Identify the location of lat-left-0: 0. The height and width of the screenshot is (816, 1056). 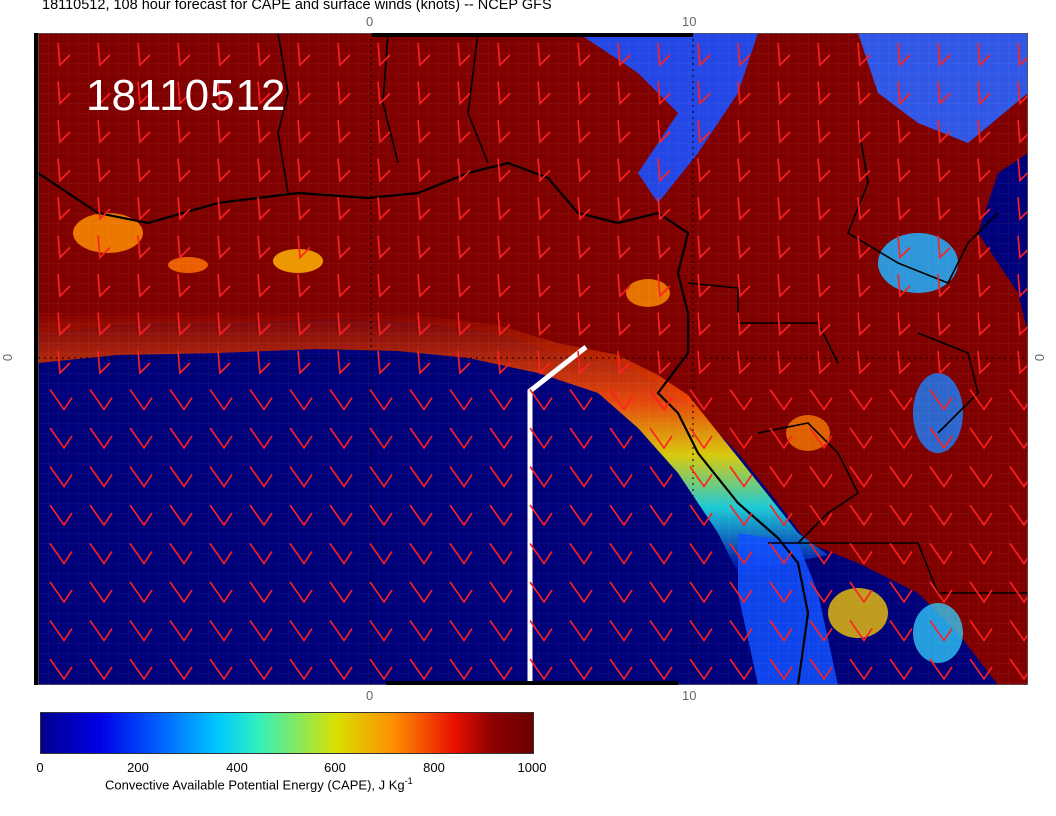
(8, 357).